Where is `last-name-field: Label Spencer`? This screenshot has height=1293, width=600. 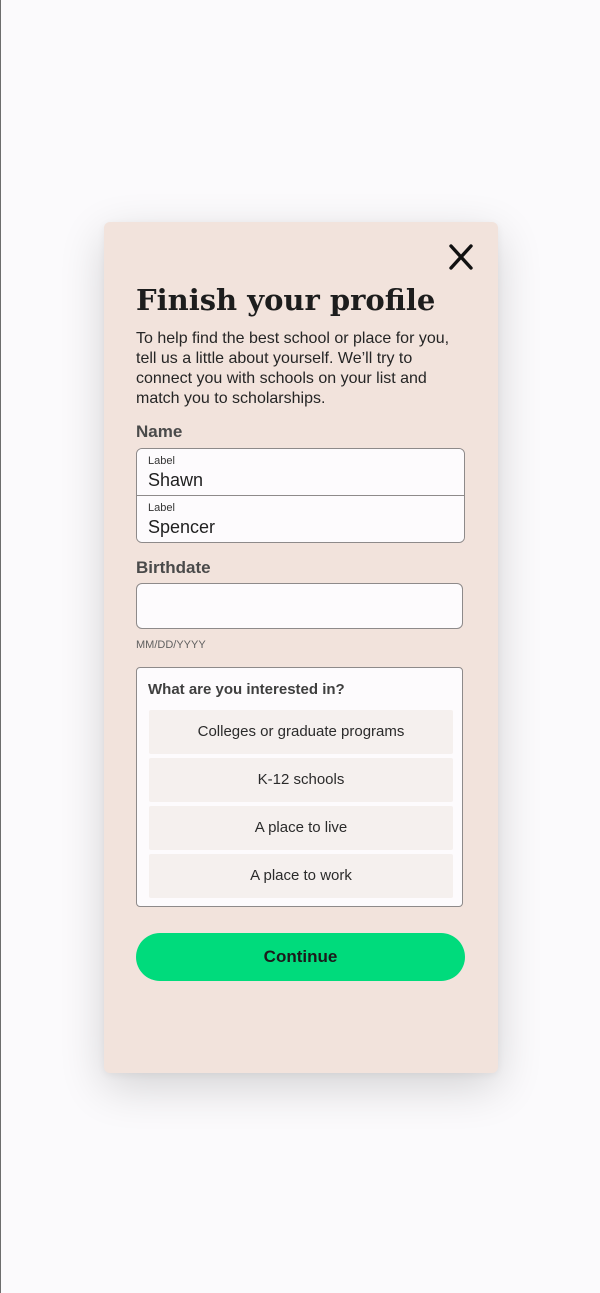 last-name-field: Label Spencer is located at coordinates (300, 519).